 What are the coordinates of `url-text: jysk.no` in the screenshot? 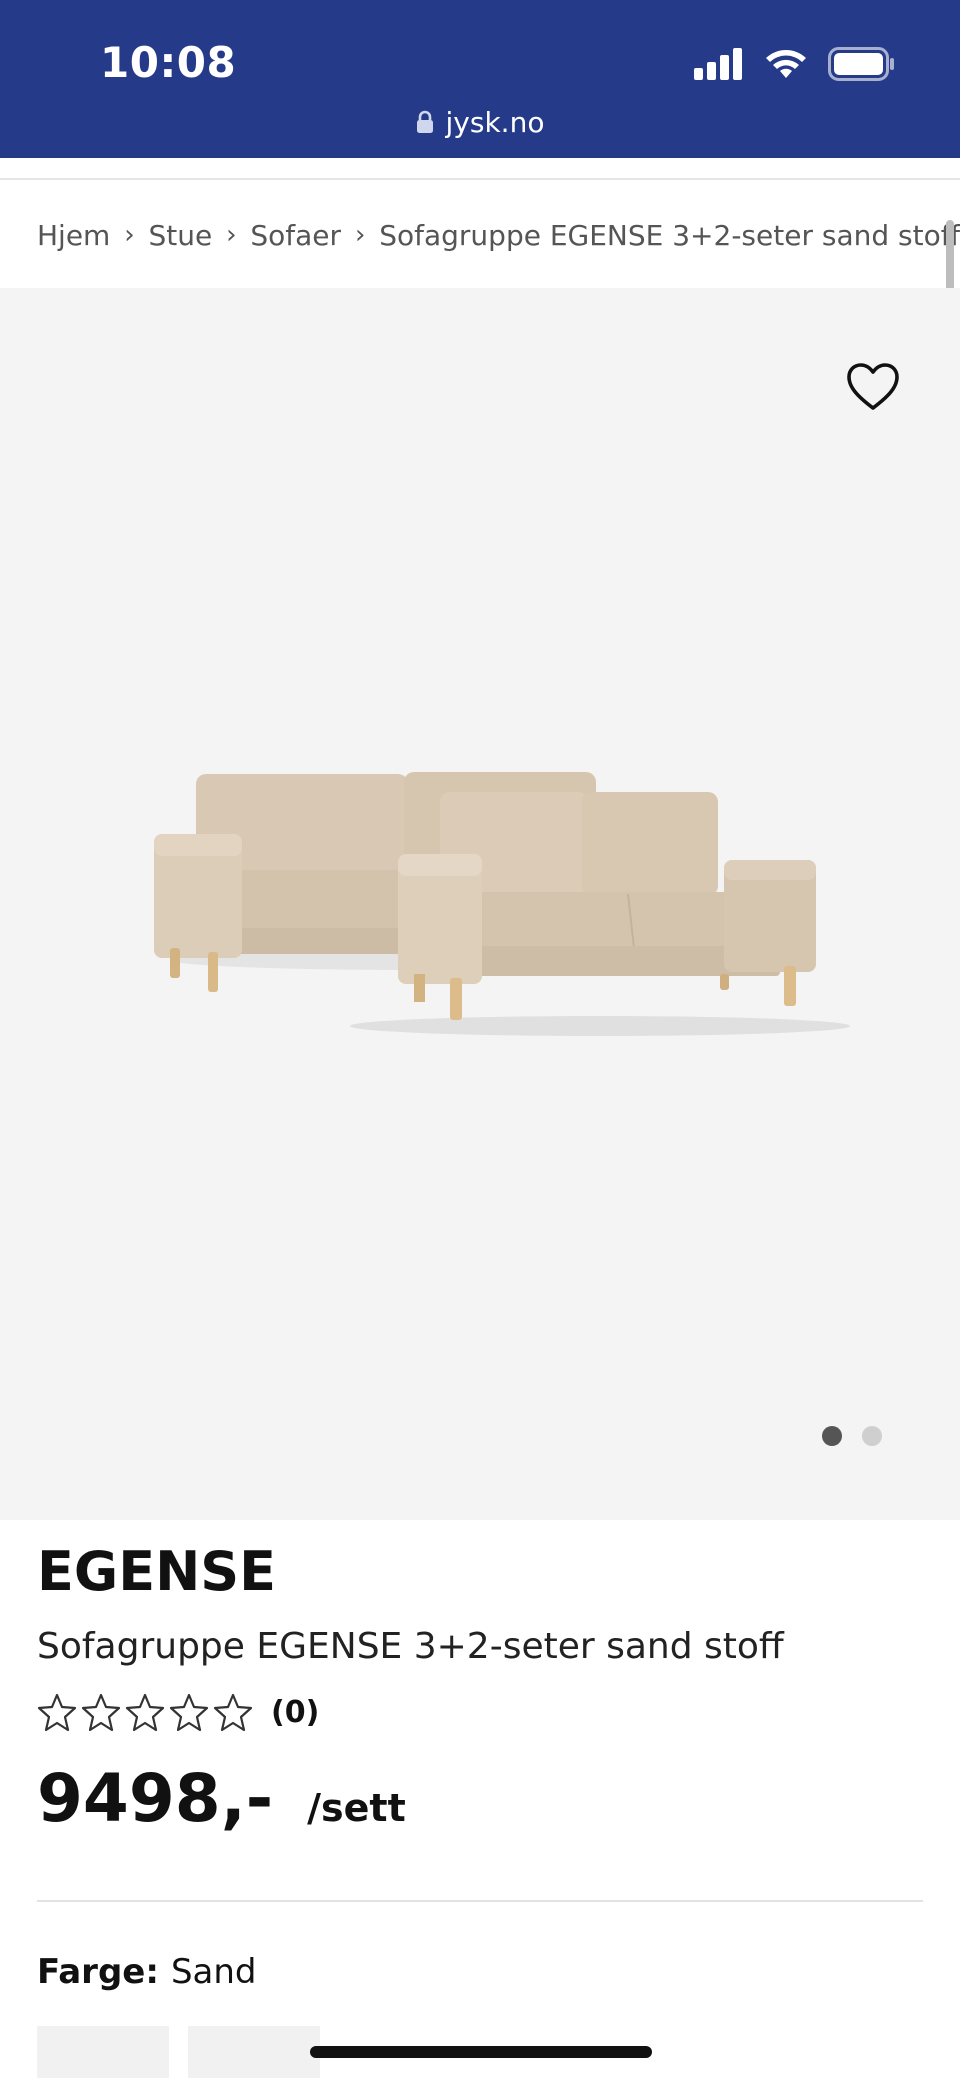 It's located at (495, 122).